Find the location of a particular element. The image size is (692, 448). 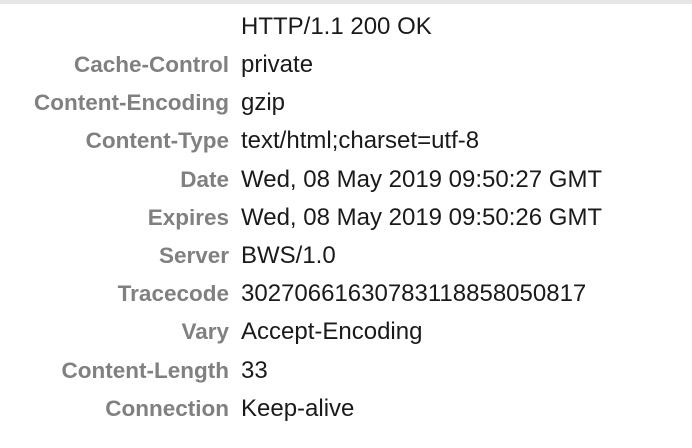

header-name: Expires is located at coordinates (188, 217).